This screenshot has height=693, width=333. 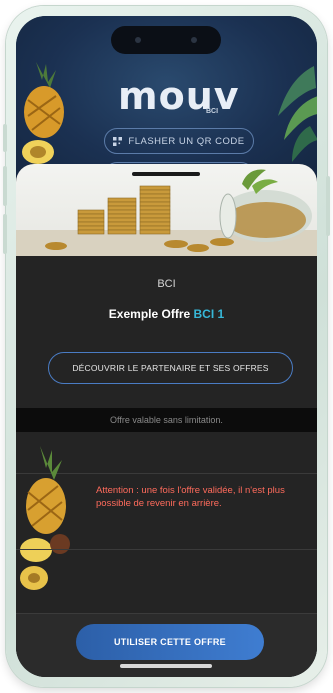 What do you see at coordinates (170, 368) in the screenshot?
I see `discover-partner-button: DÉCOUVRIR LE PARTENAIRE ET SES OFFRES` at bounding box center [170, 368].